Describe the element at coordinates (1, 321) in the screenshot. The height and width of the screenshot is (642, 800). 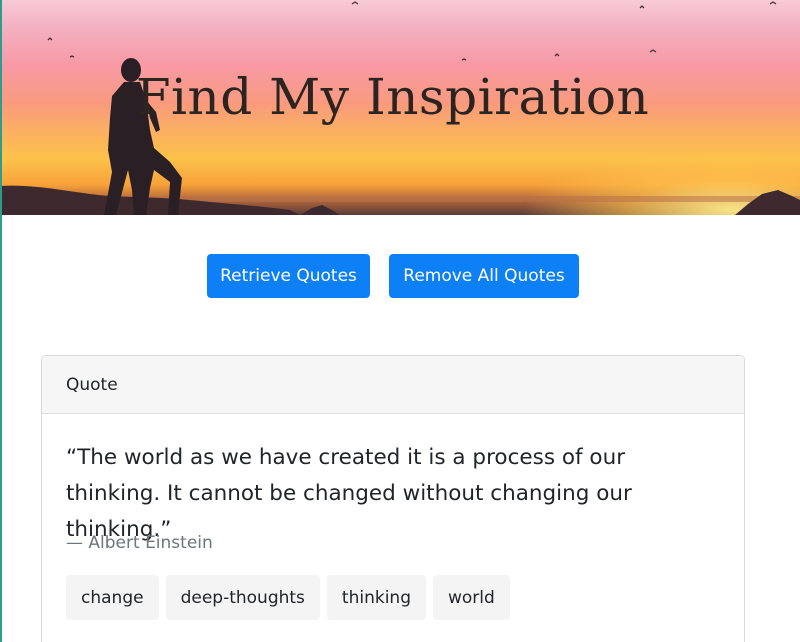
I see `left-edge-accent` at that location.